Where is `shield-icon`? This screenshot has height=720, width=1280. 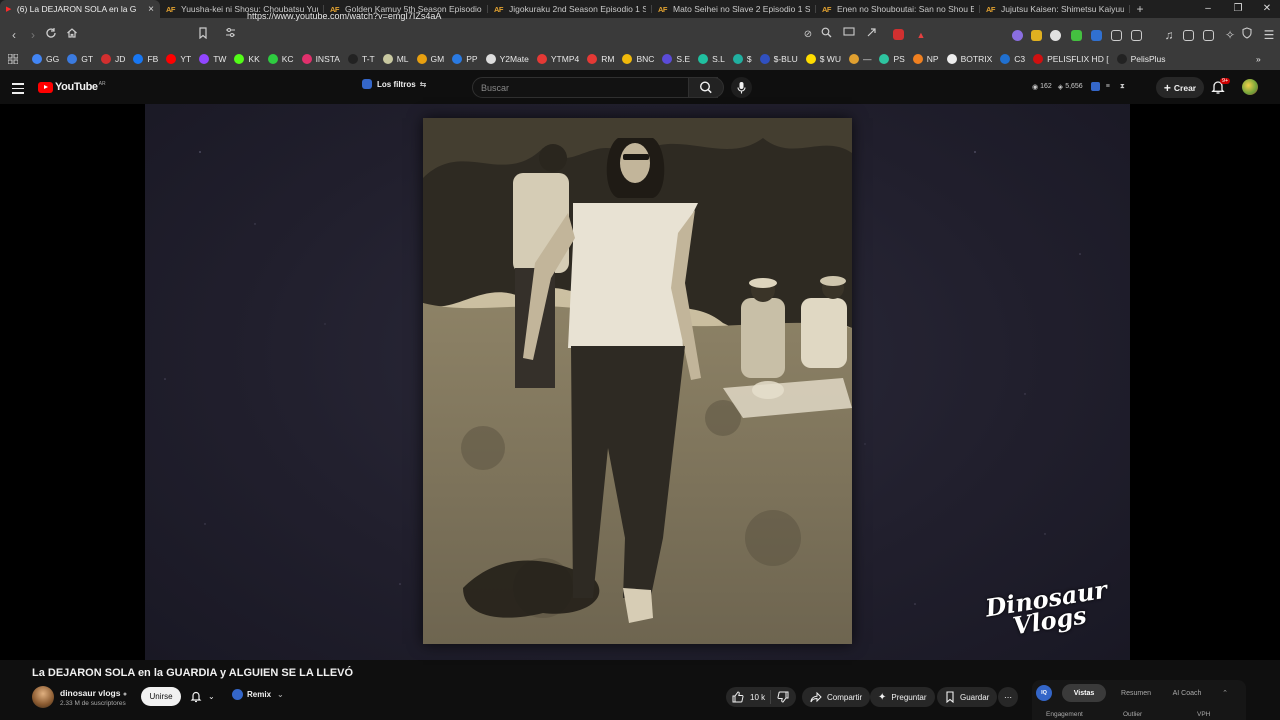 shield-icon is located at coordinates (1250, 35).